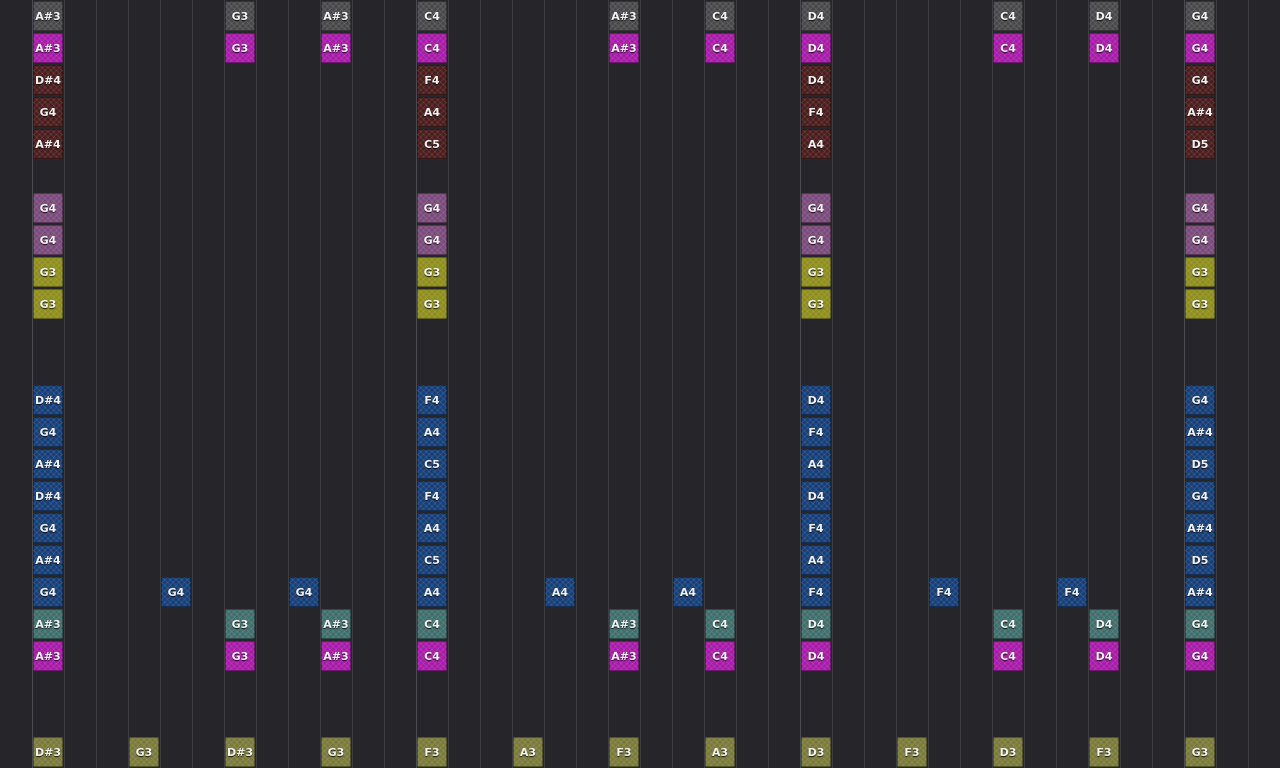  I want to click on note-cell-brown: F4, so click(432, 80).